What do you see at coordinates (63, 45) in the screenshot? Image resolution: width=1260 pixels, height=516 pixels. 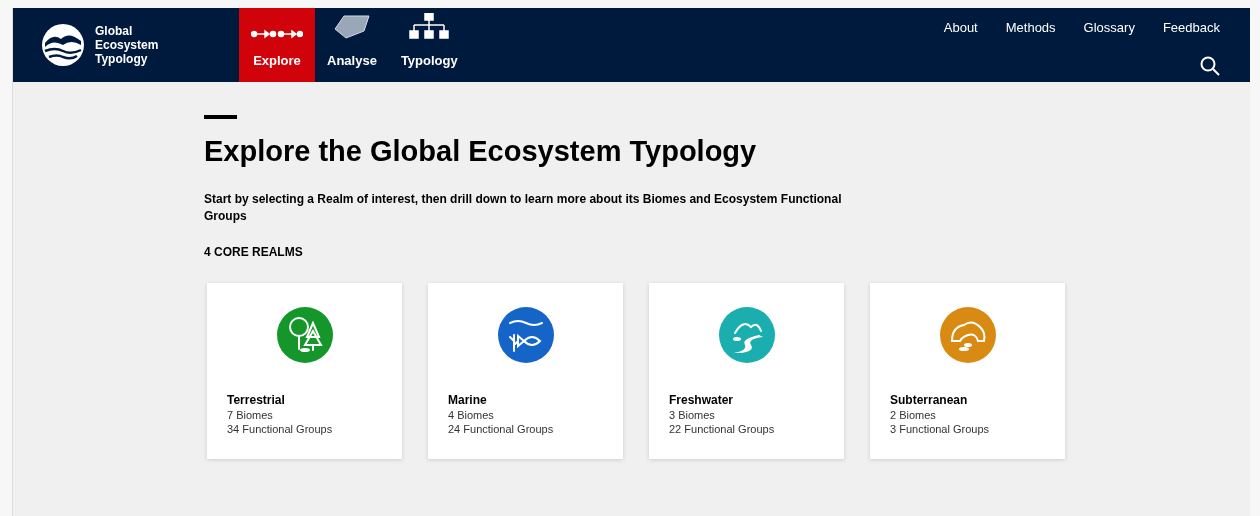 I see `logo-icon` at bounding box center [63, 45].